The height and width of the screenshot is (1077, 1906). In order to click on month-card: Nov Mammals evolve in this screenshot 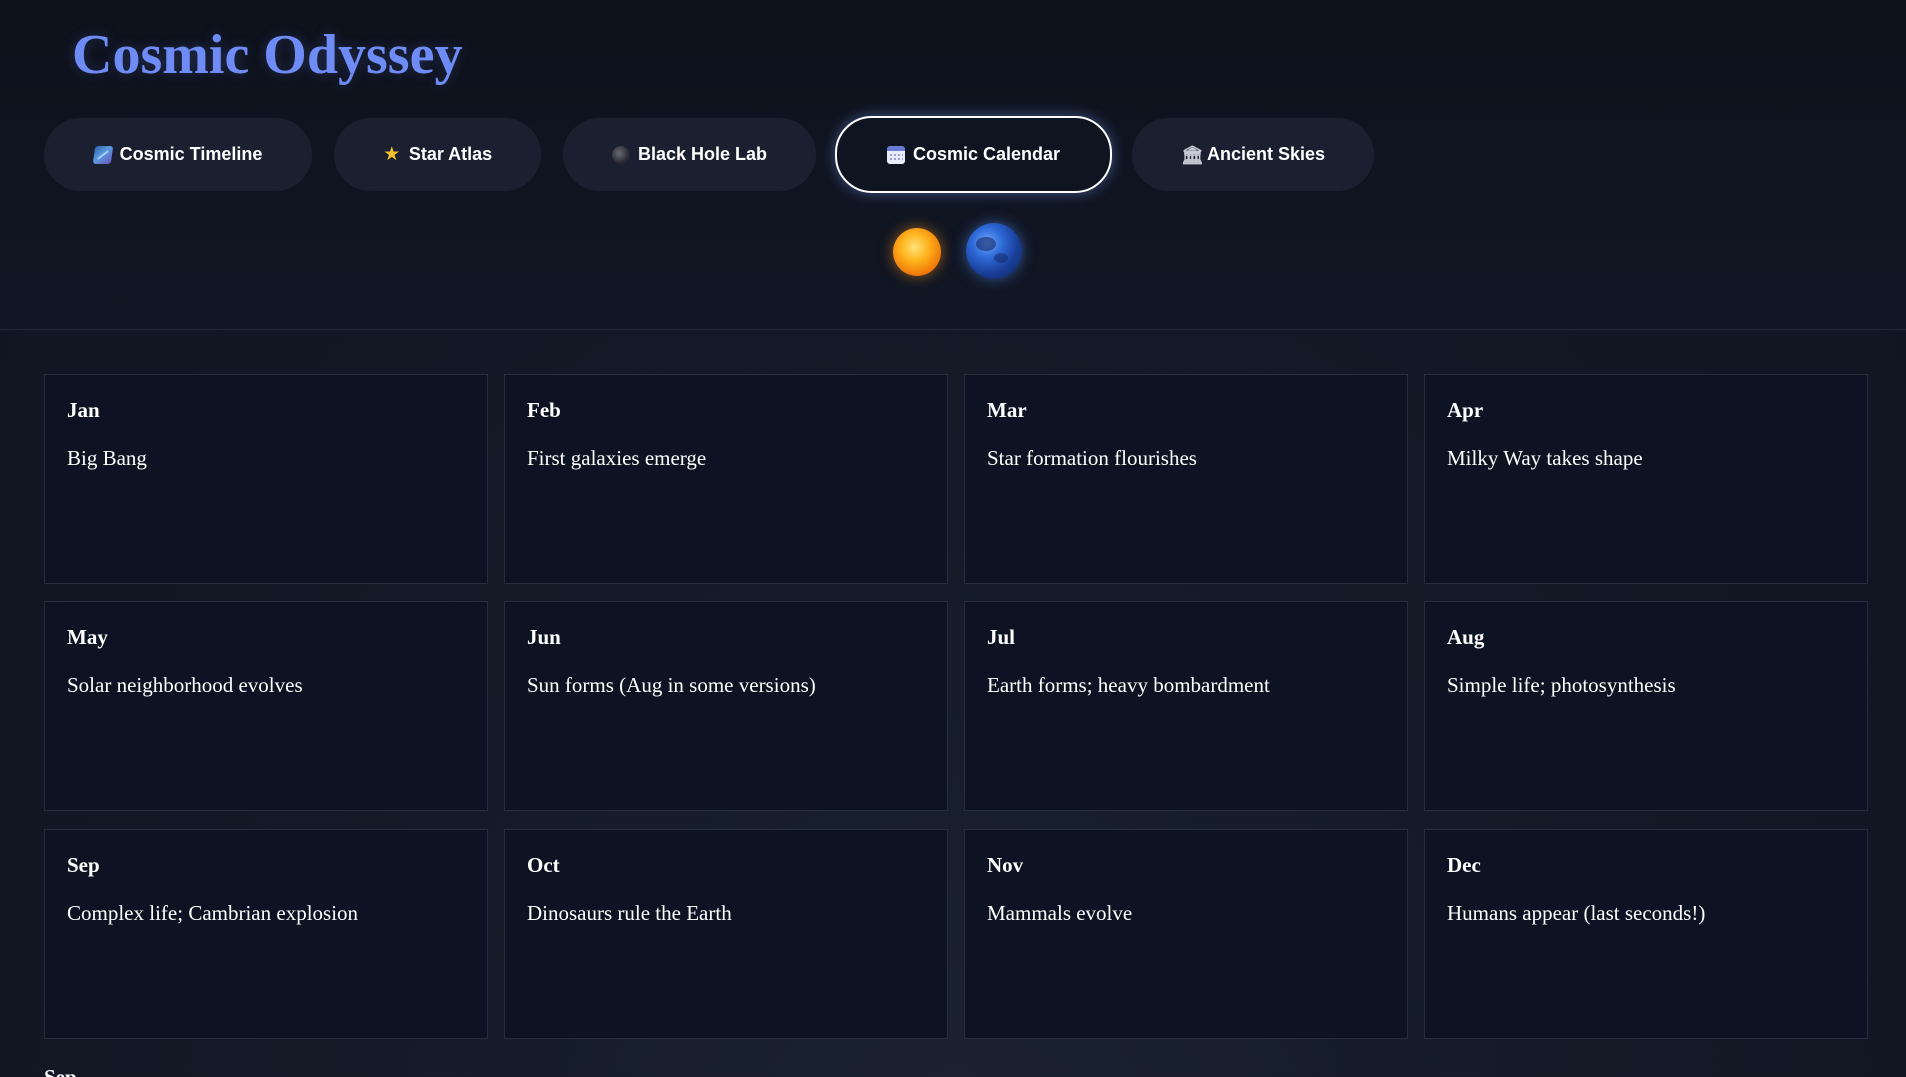, I will do `click(1186, 934)`.